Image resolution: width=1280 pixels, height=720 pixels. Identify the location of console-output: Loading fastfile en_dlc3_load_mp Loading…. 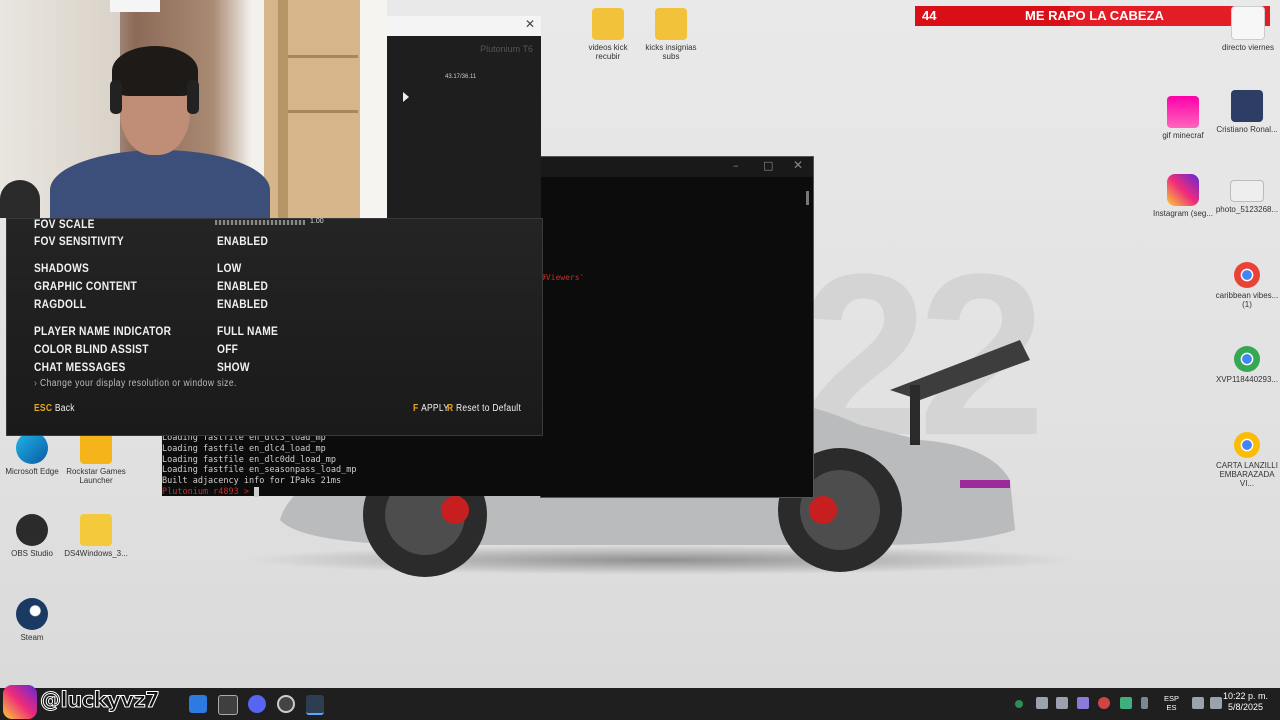
(487, 465).